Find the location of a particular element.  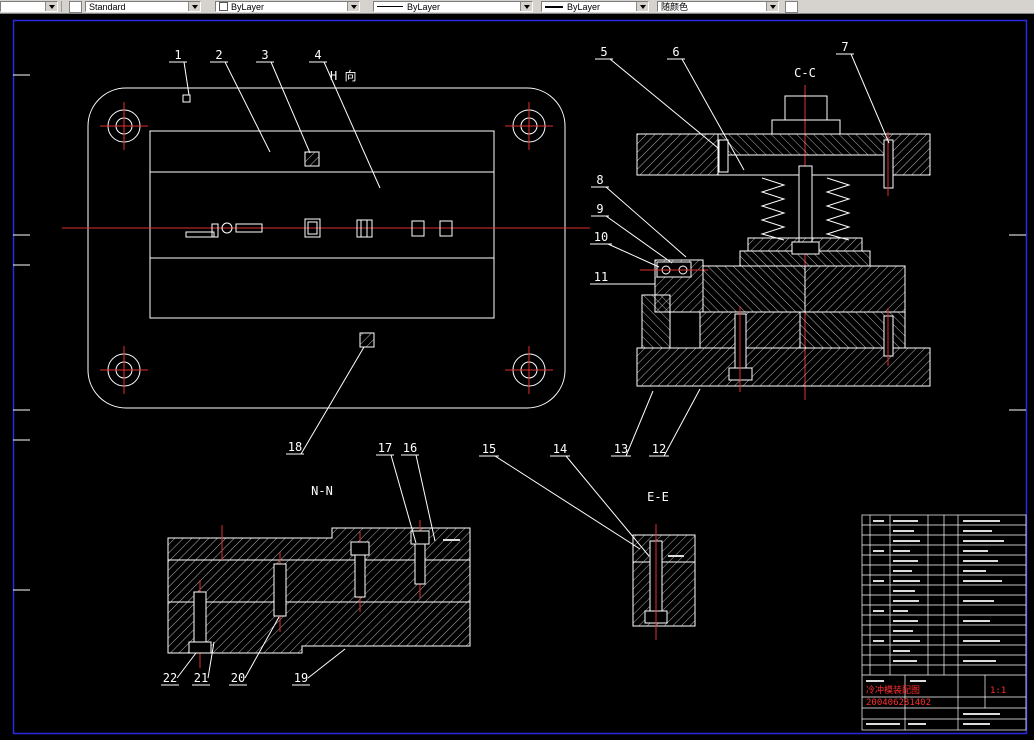

svg-text: 19 is located at coordinates (301, 678).